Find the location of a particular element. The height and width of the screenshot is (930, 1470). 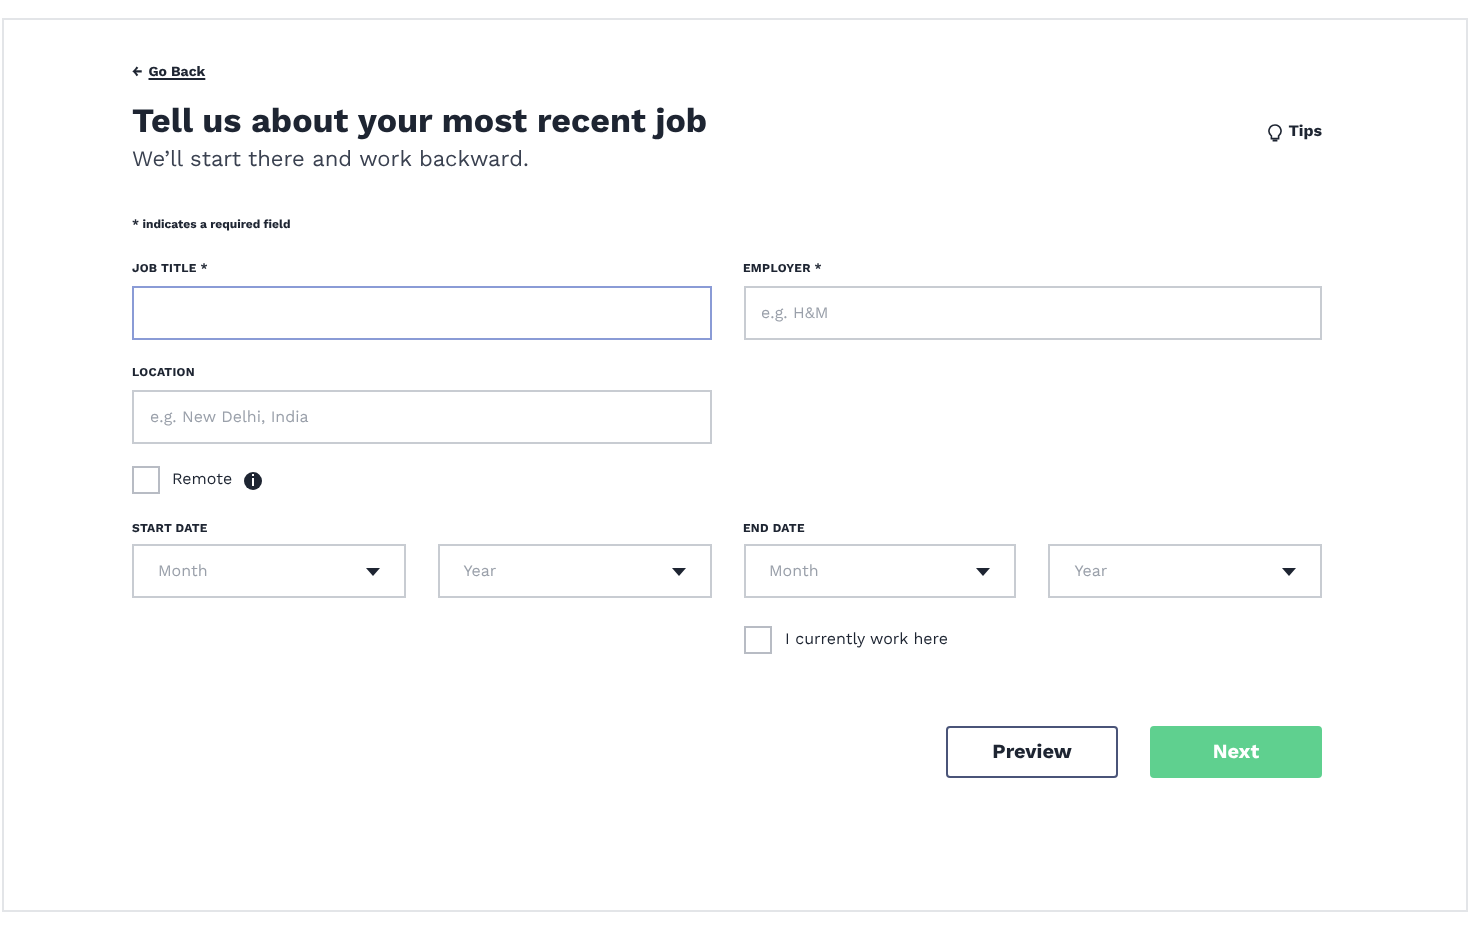

tips-button: Tips is located at coordinates (1295, 132).